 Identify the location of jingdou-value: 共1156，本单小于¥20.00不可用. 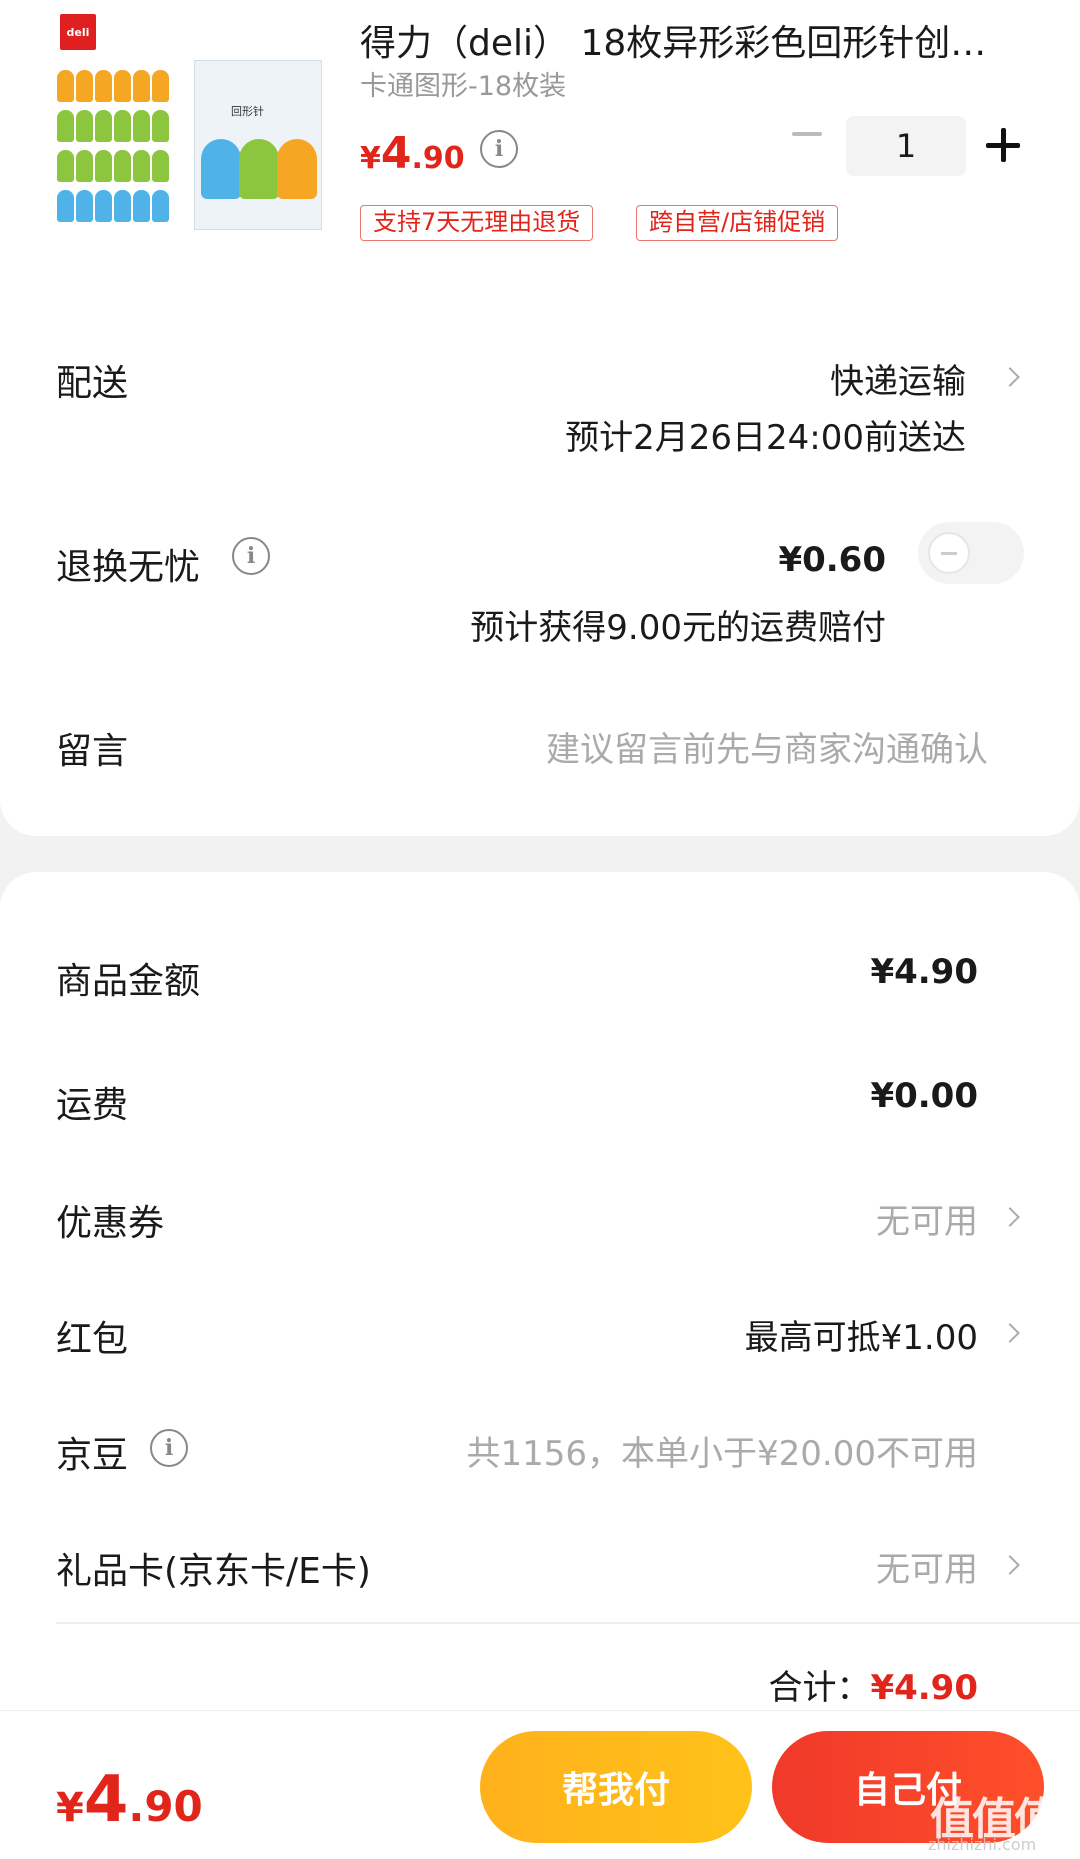
(722, 1454).